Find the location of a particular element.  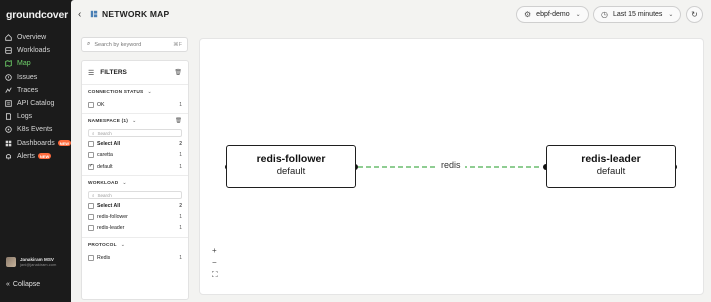

time-range-value: Last 15 minutes is located at coordinates (637, 14).